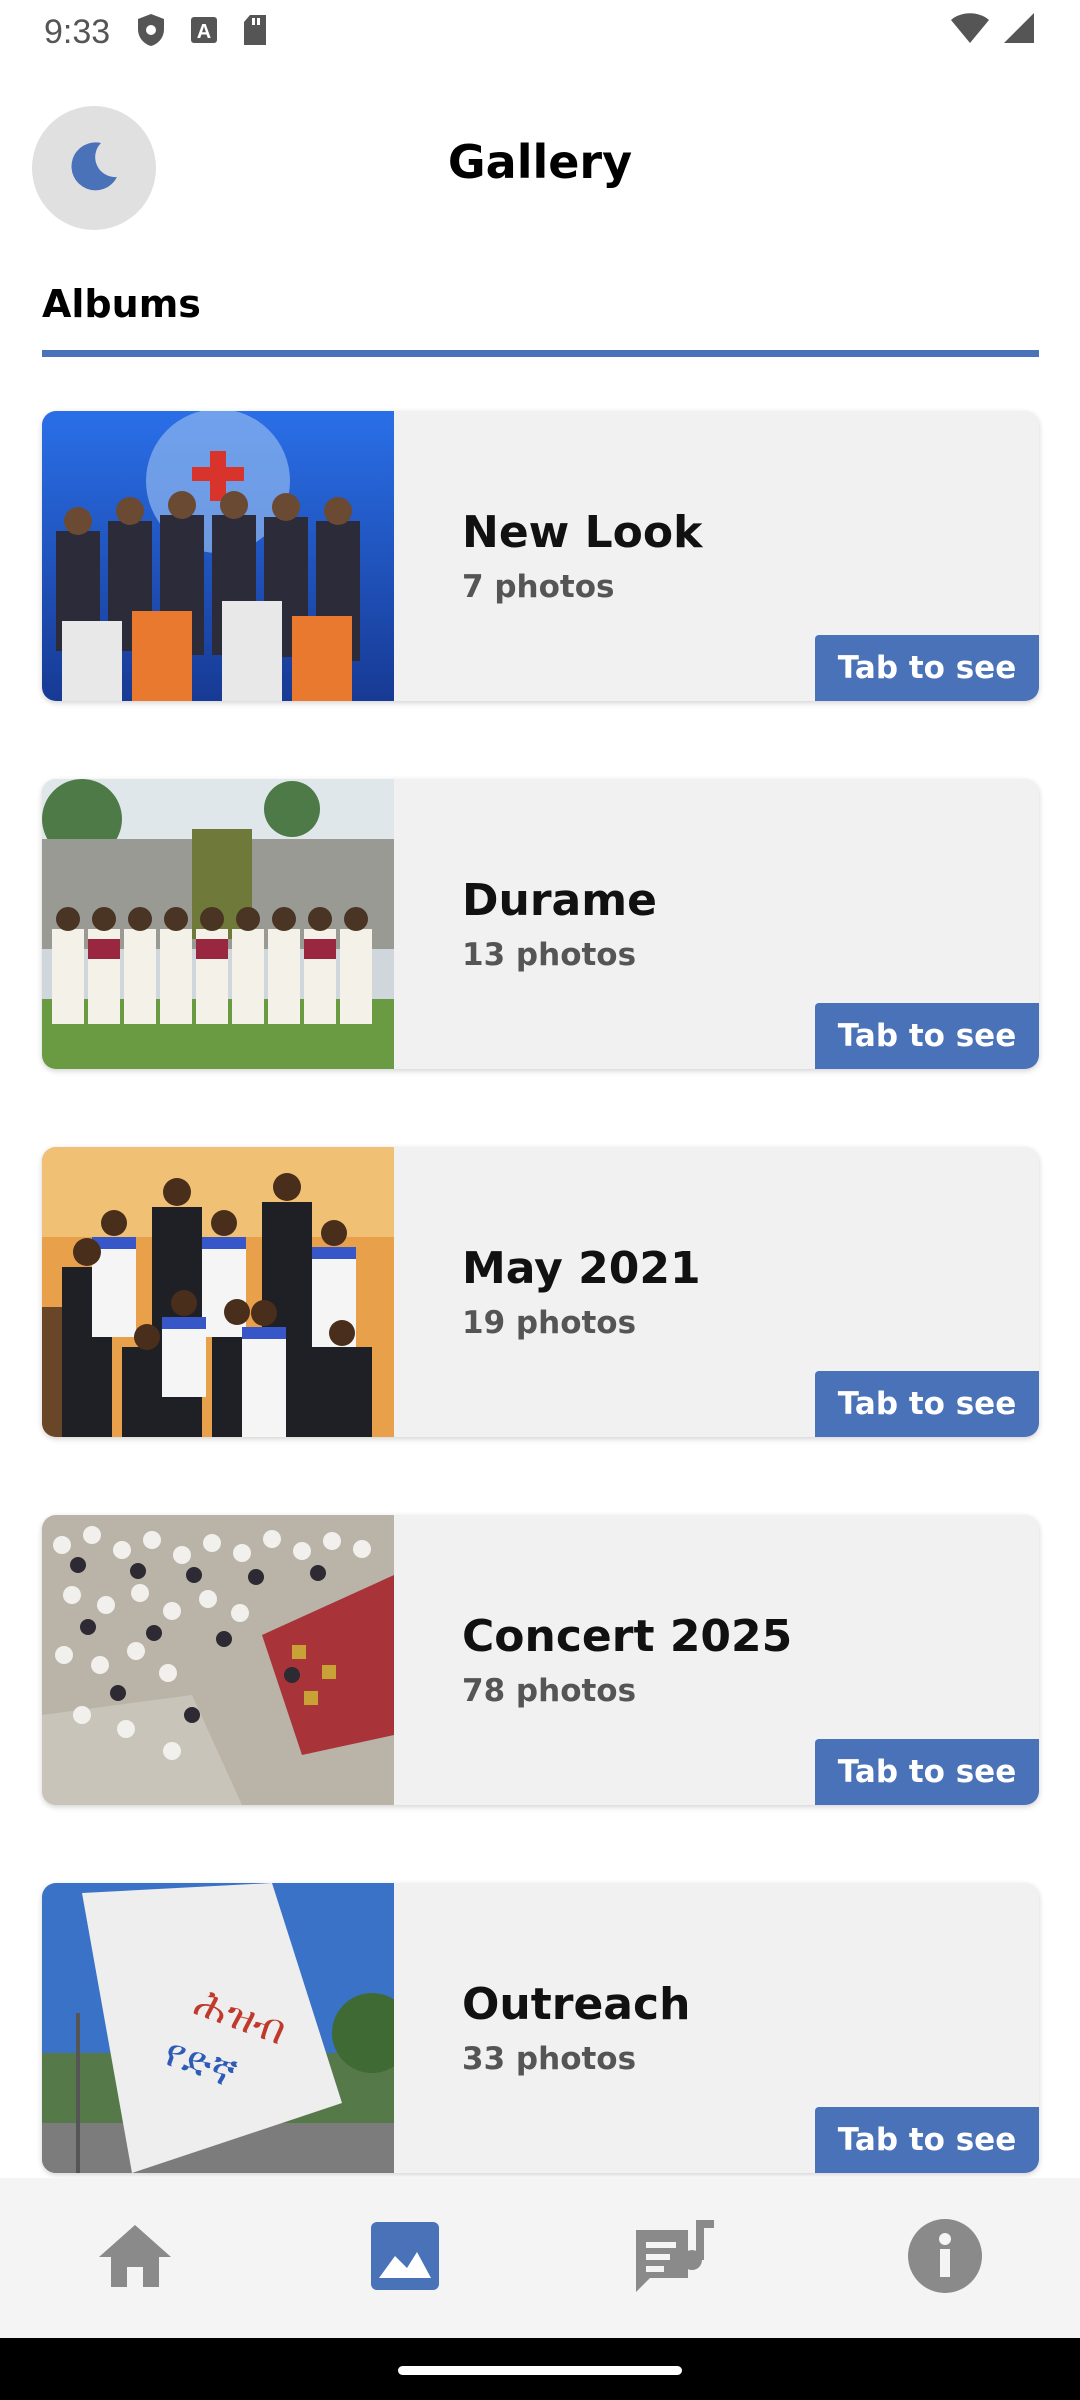 This screenshot has width=1080, height=2400. Describe the element at coordinates (540, 32) in the screenshot. I see `status-bar: 9:33 A` at that location.